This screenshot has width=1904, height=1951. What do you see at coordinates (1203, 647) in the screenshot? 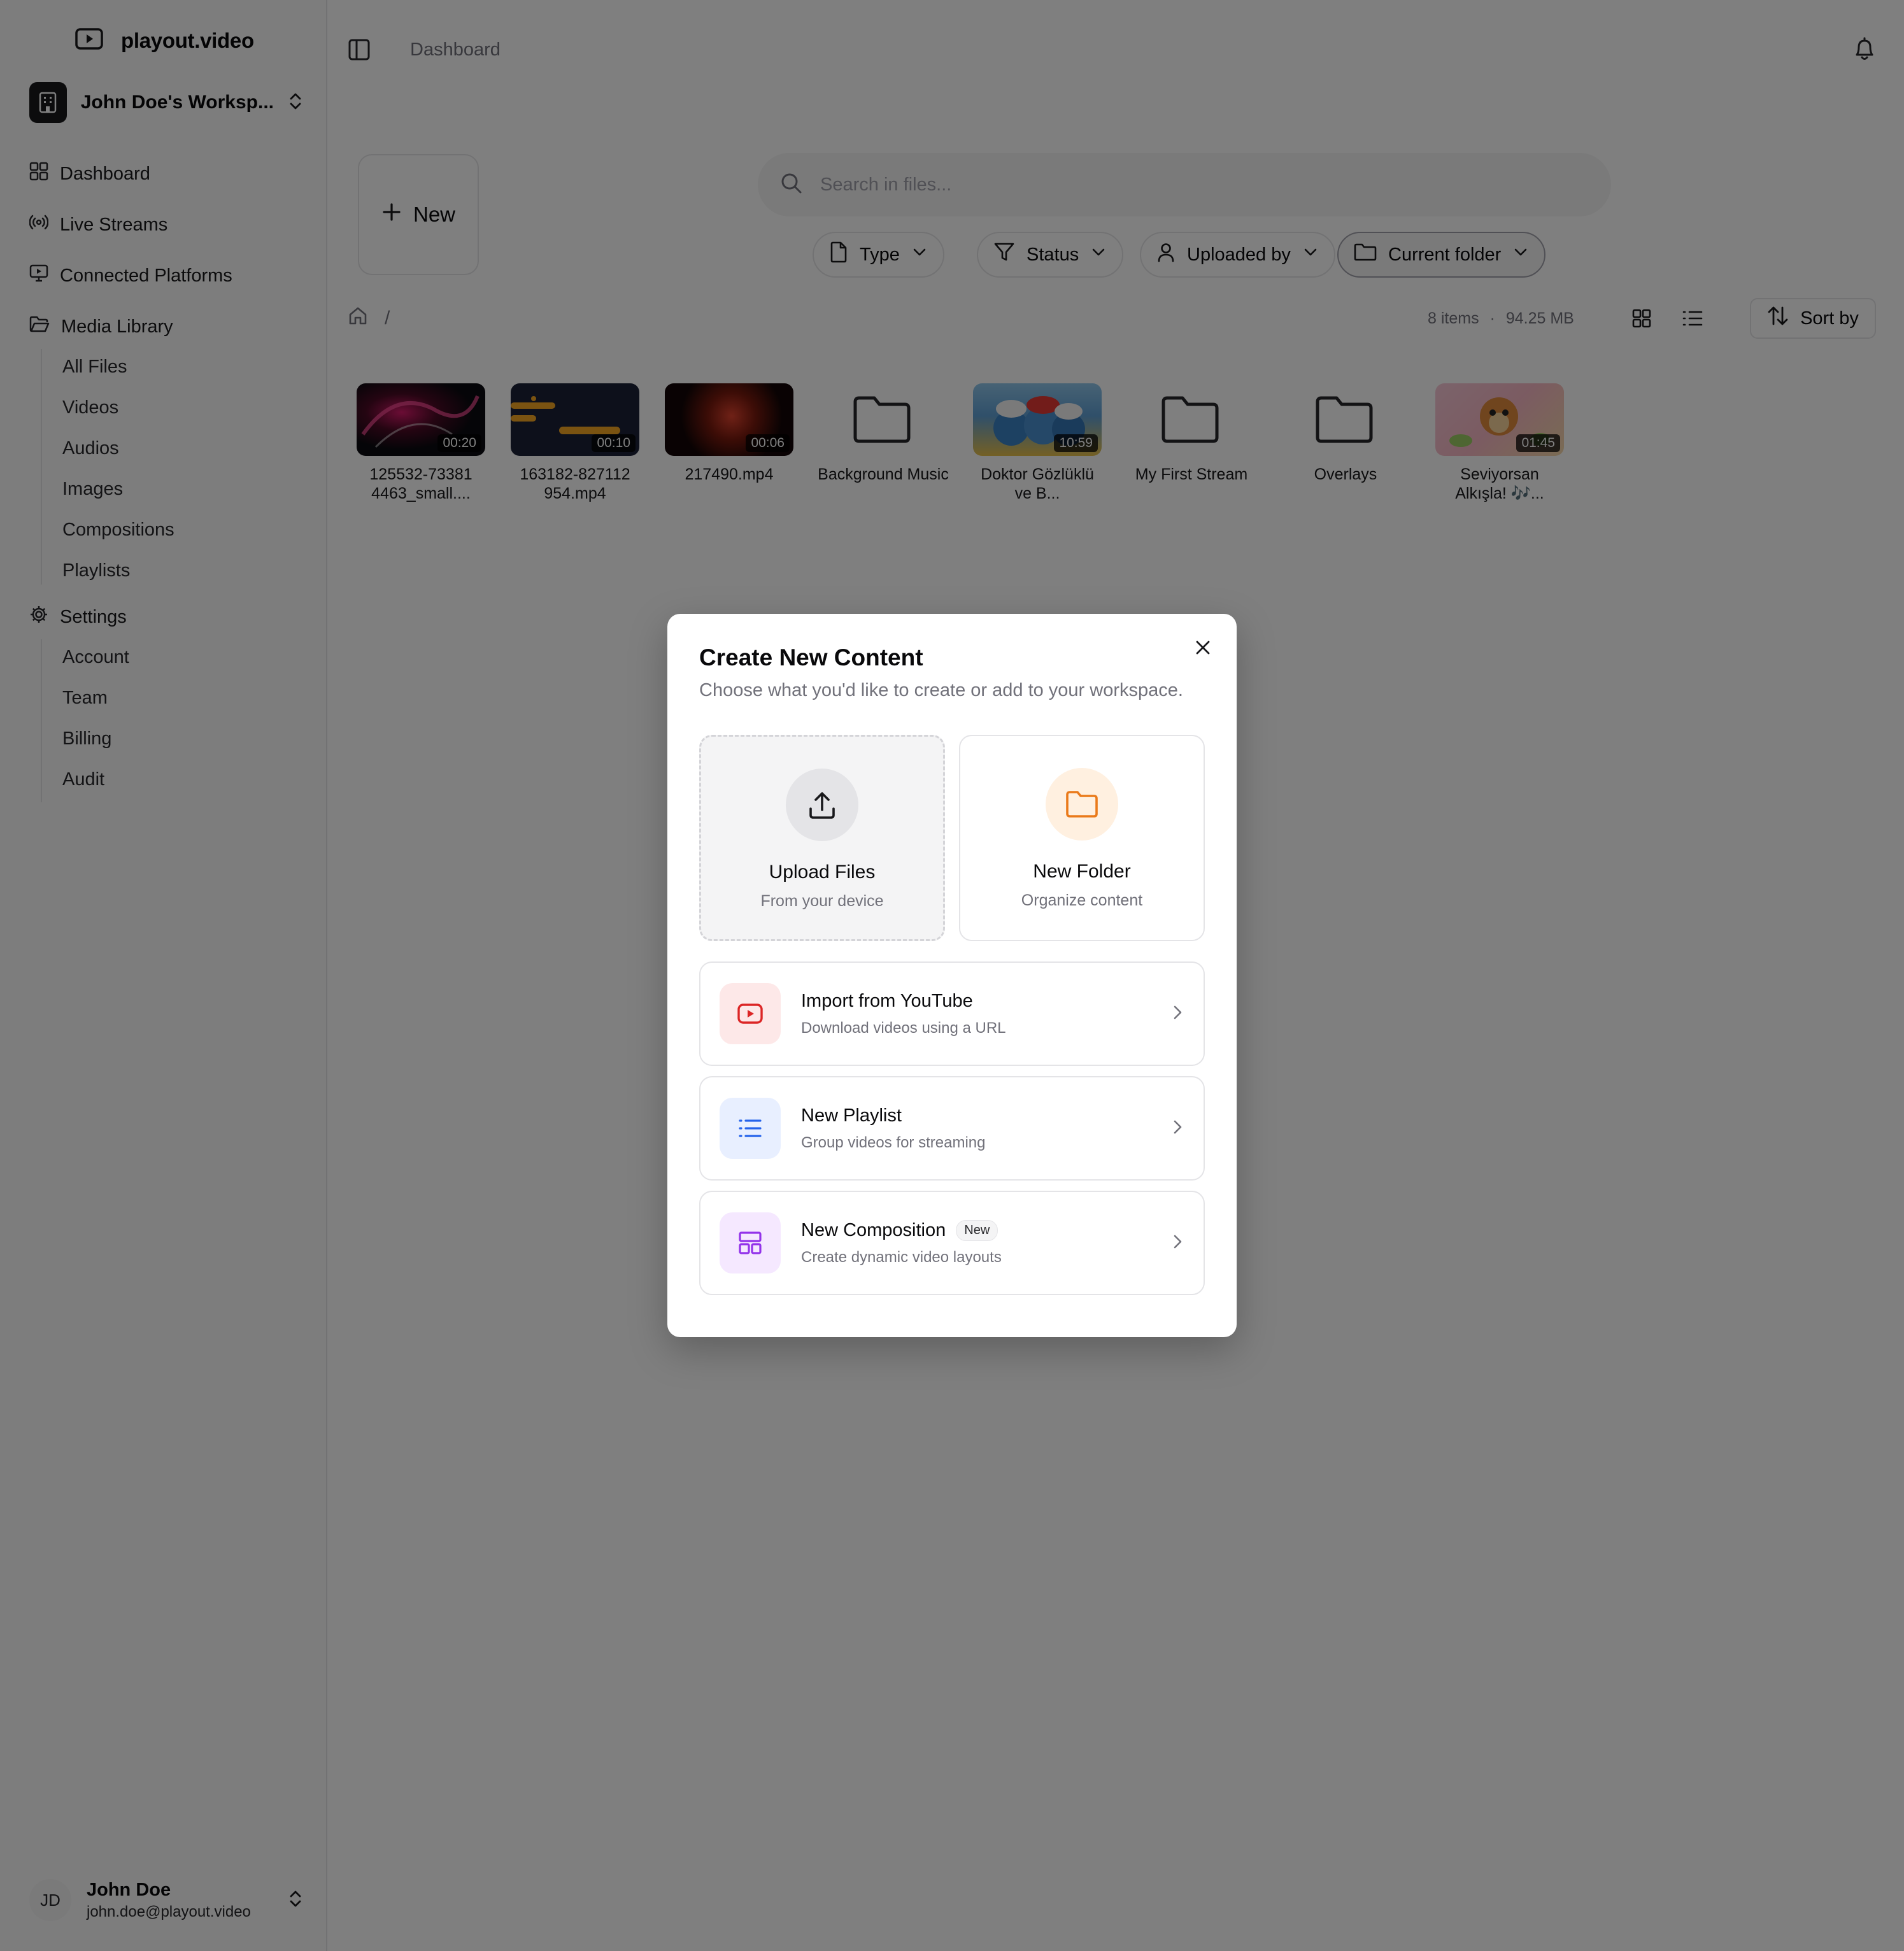
I see `close-icon` at bounding box center [1203, 647].